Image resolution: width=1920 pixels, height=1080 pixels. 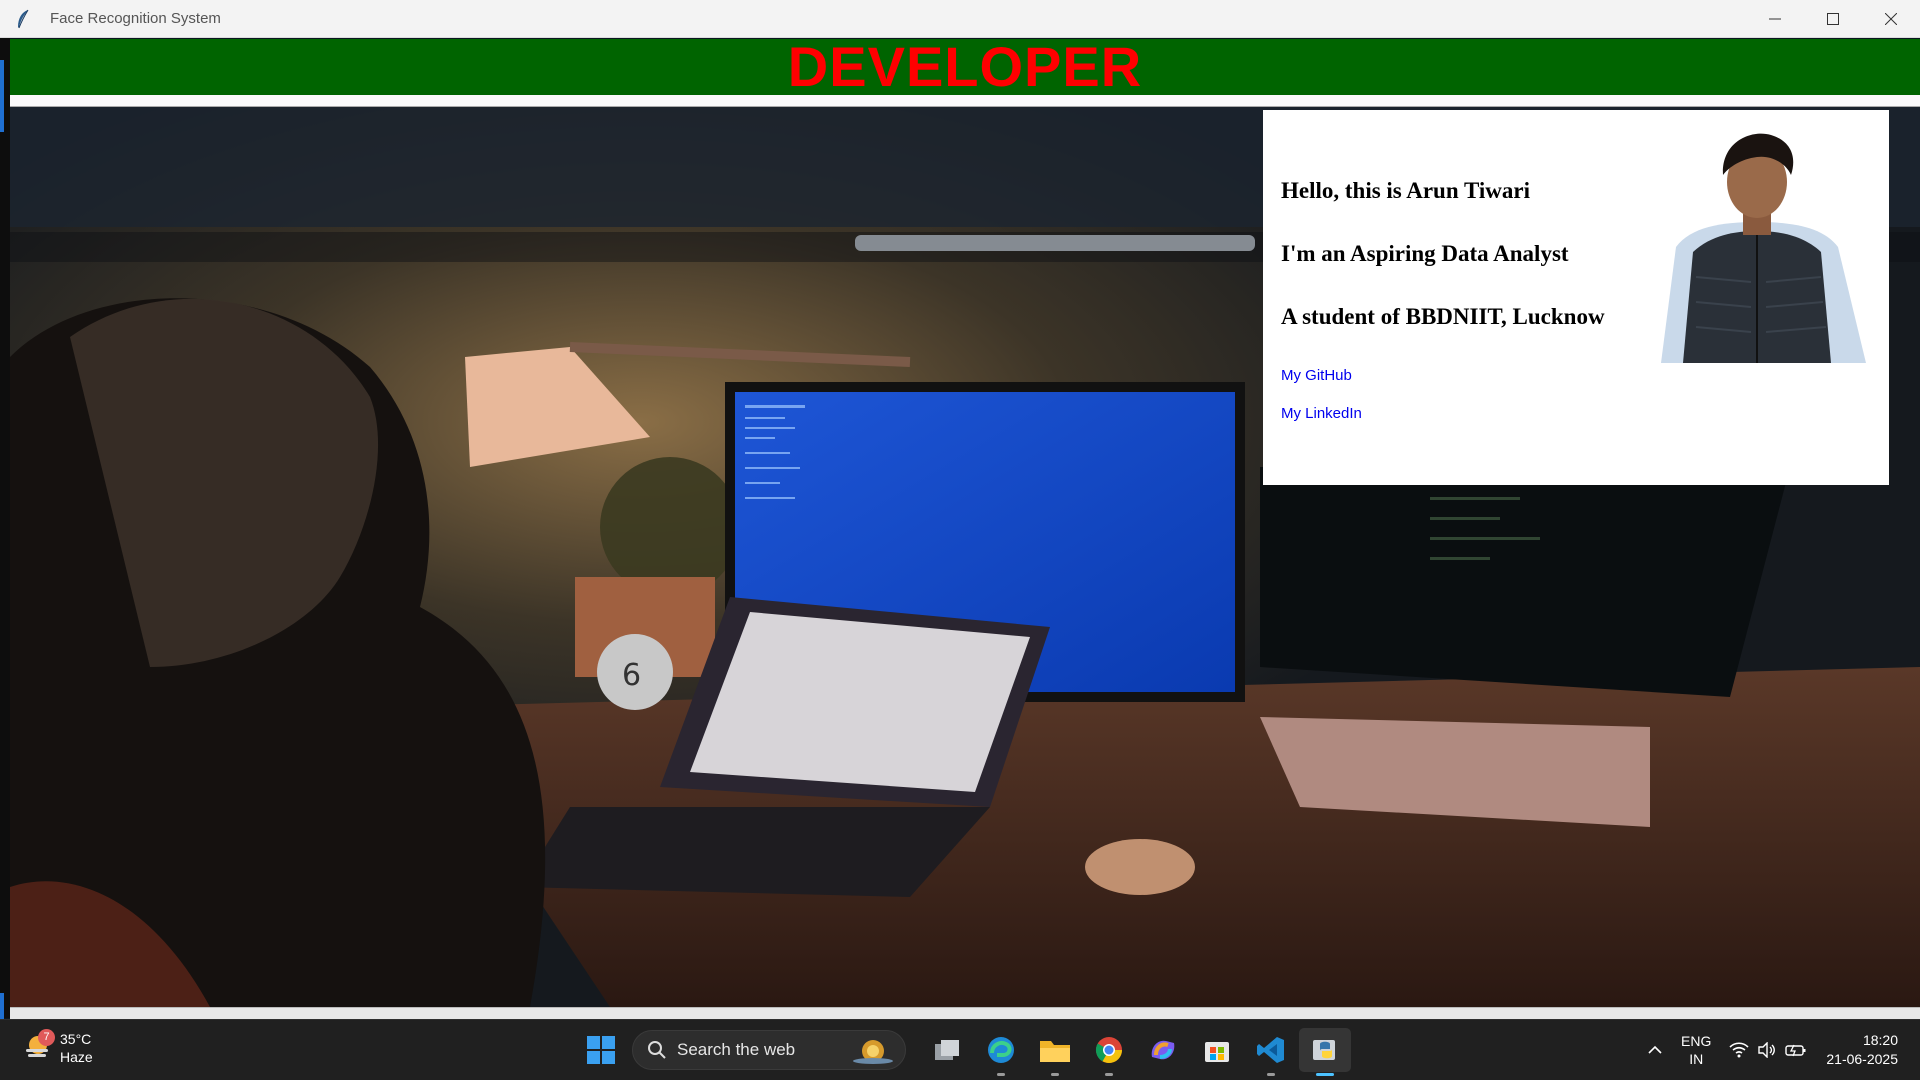 What do you see at coordinates (46, 1037) in the screenshot?
I see `weather-badge: 7` at bounding box center [46, 1037].